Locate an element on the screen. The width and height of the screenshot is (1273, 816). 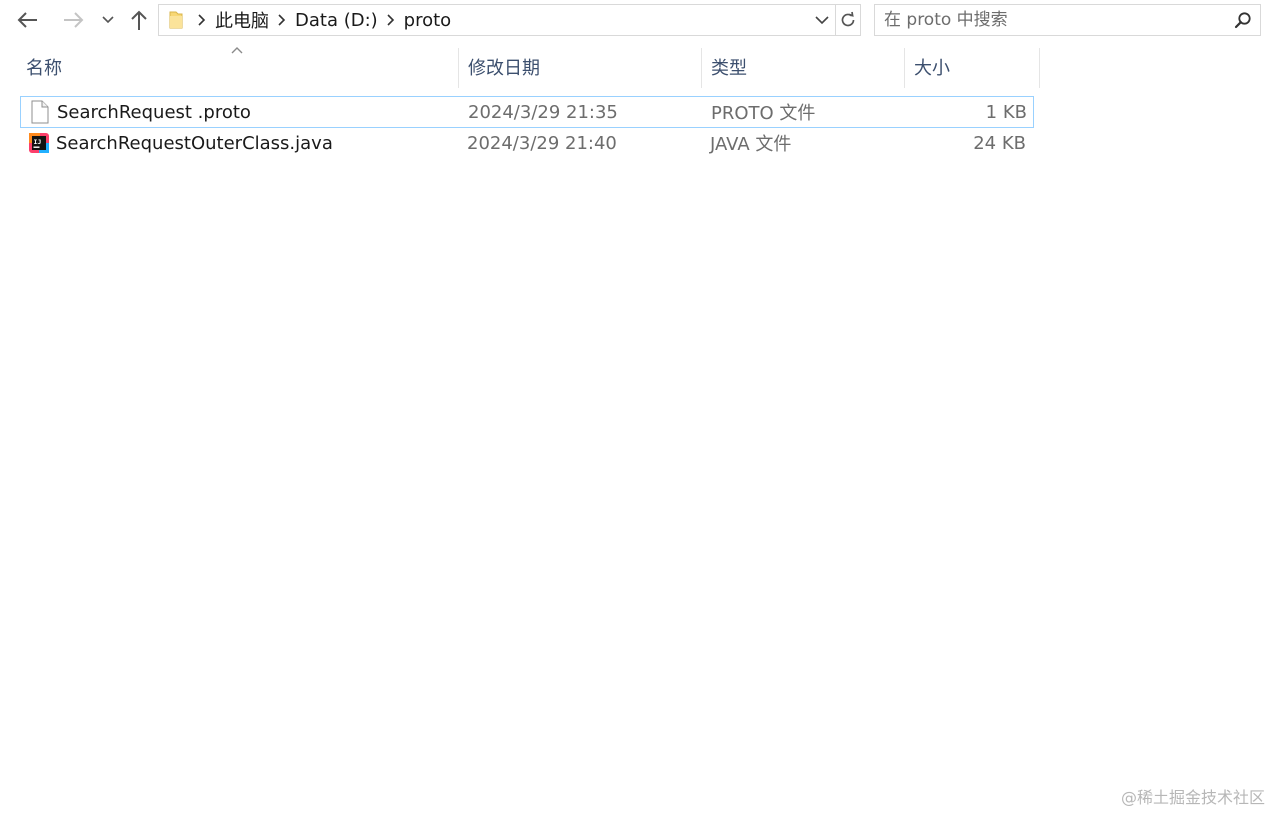
folder-icon is located at coordinates (177, 20).